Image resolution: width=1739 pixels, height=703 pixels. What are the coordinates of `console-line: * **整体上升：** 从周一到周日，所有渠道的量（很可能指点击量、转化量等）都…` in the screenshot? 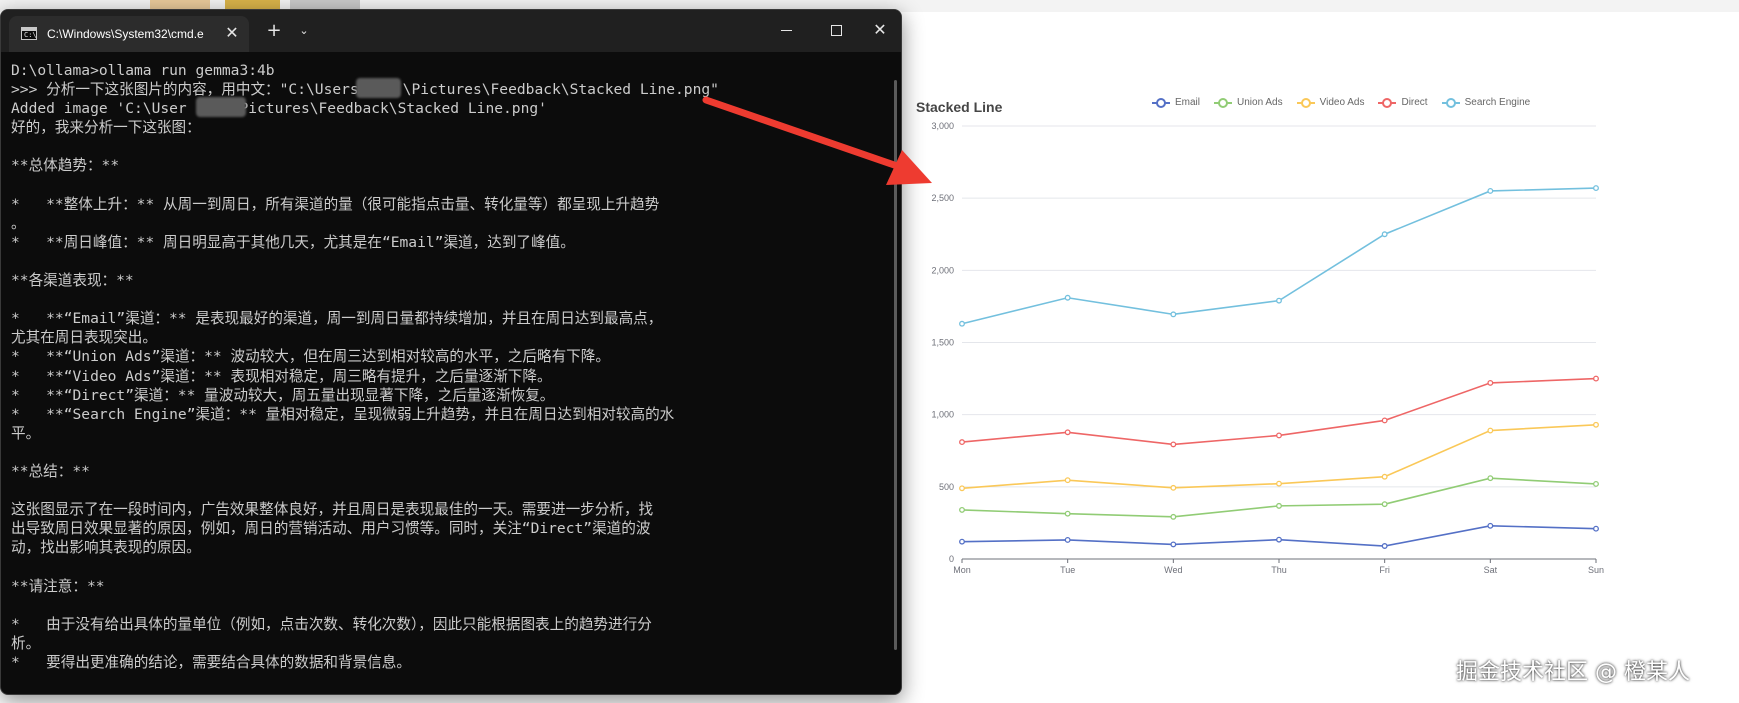 It's located at (335, 204).